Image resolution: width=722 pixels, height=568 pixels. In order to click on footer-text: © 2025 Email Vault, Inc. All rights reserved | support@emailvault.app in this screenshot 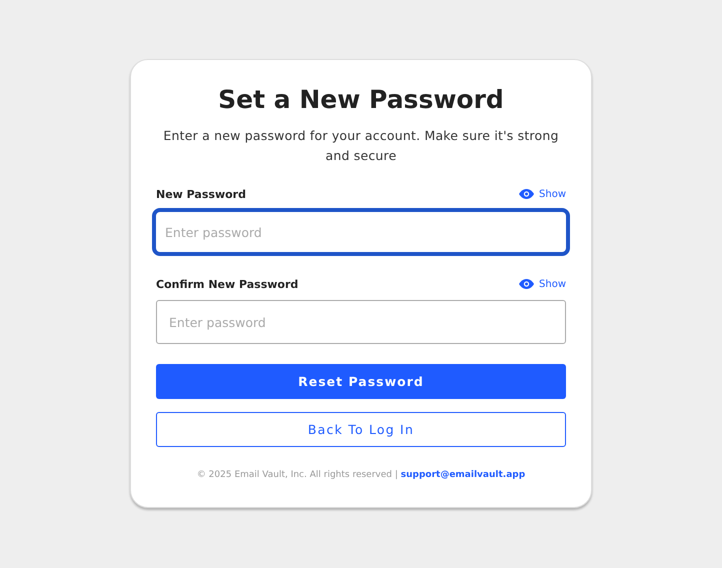, I will do `click(361, 475)`.